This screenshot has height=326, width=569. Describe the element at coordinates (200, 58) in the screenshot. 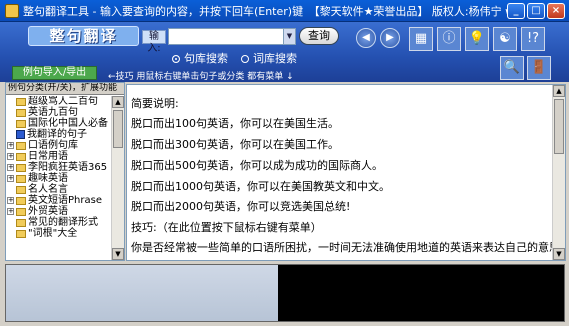

I see `radio-example-search: 句库搜索` at that location.